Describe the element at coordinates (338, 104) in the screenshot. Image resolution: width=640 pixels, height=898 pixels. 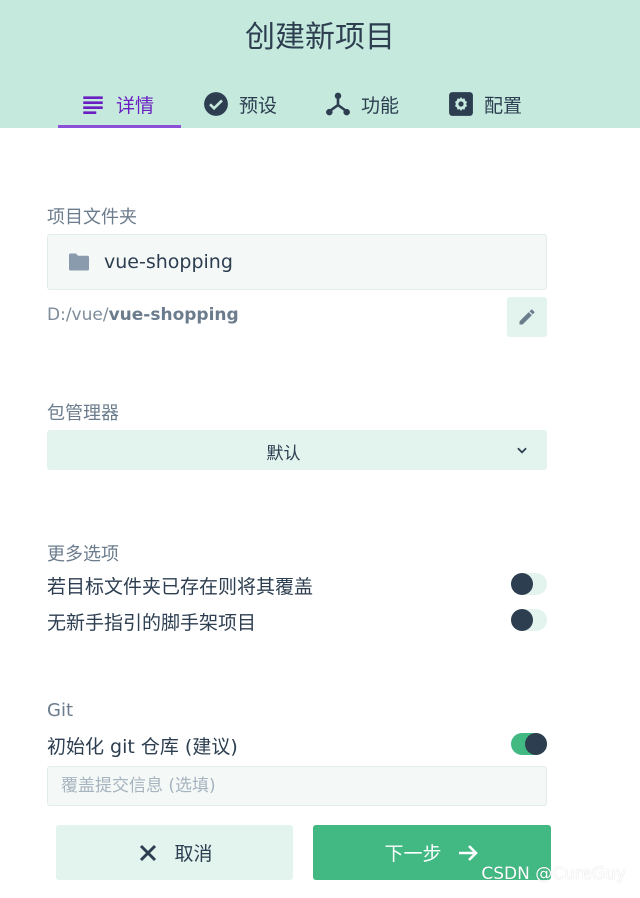
I see `fork-icon` at that location.